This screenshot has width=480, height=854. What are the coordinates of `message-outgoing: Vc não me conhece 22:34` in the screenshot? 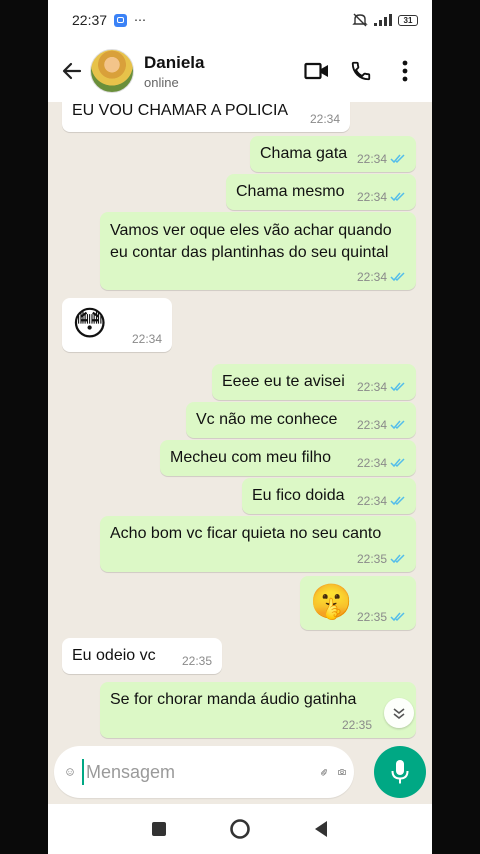 It's located at (301, 420).